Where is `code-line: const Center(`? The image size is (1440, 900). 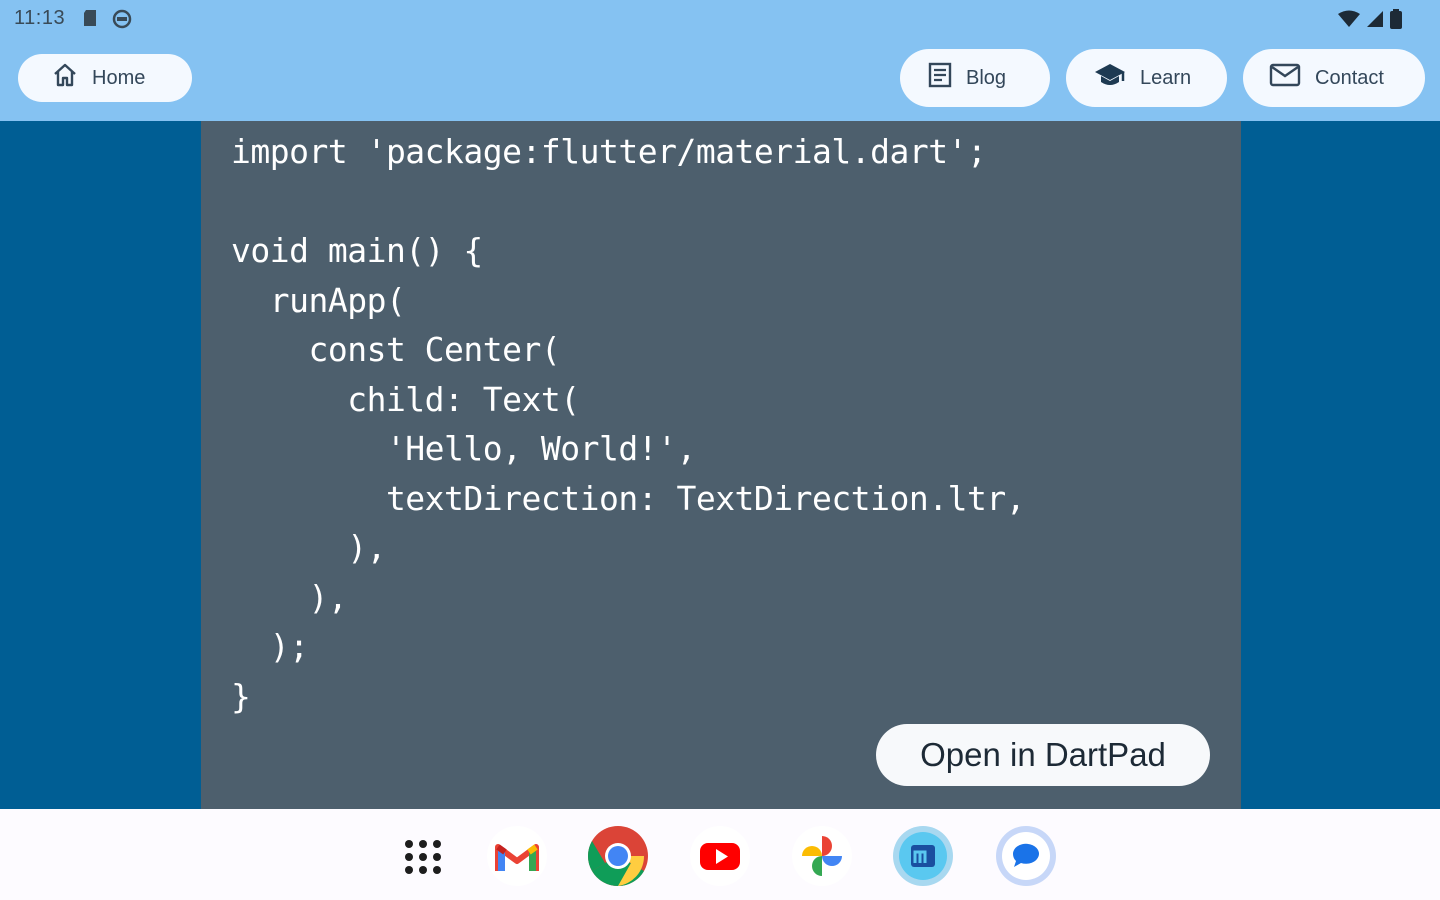 code-line: const Center( is located at coordinates (396, 349).